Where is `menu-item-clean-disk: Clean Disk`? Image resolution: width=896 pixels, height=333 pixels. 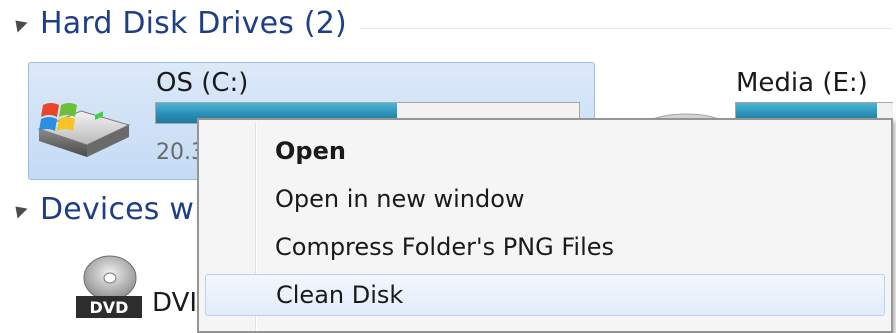
menu-item-clean-disk: Clean Disk is located at coordinates (545, 295).